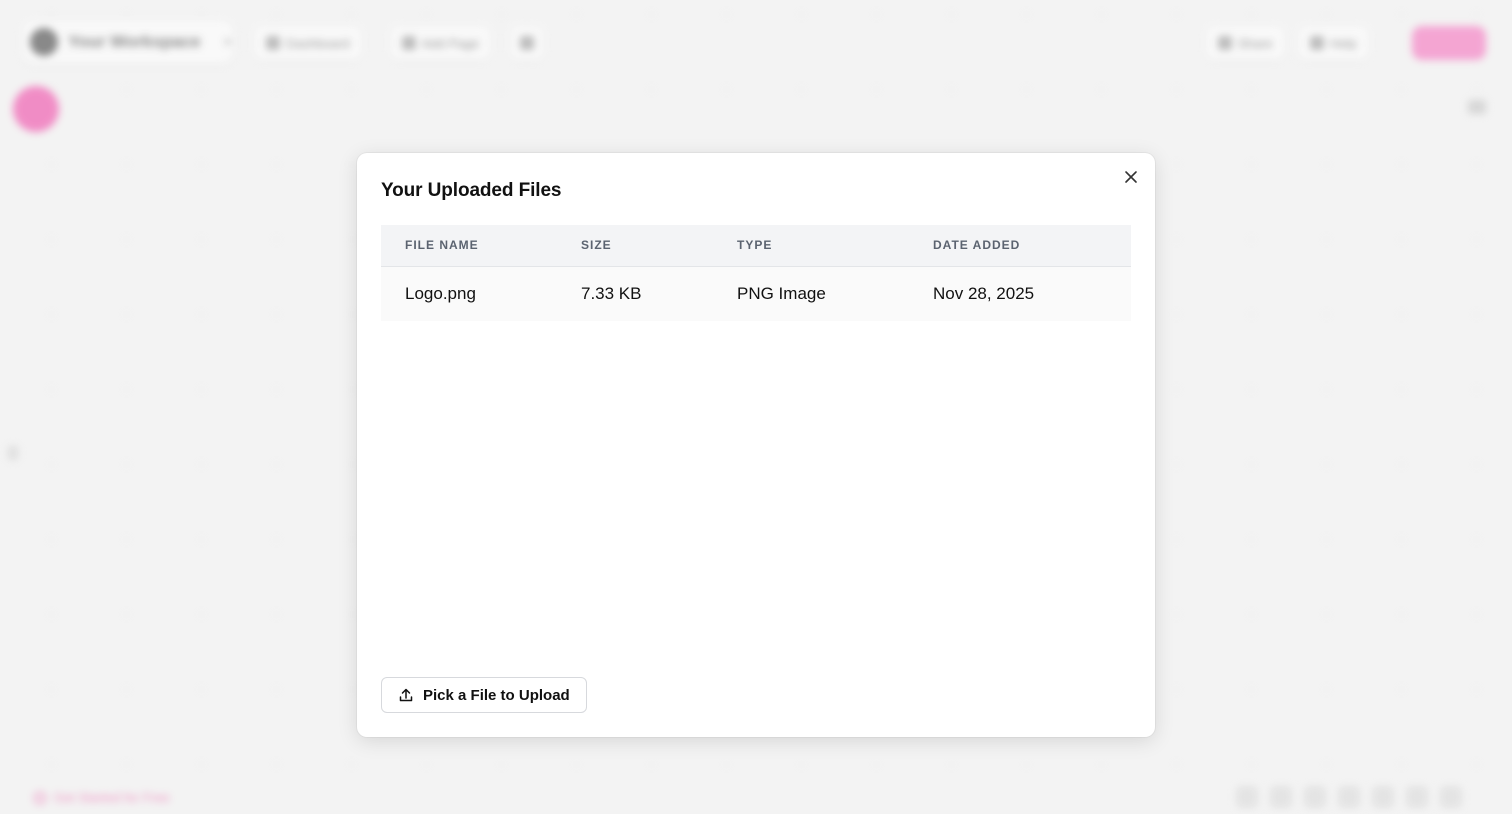 This screenshot has width=1512, height=814. I want to click on column-header-size: SIZE, so click(635, 245).